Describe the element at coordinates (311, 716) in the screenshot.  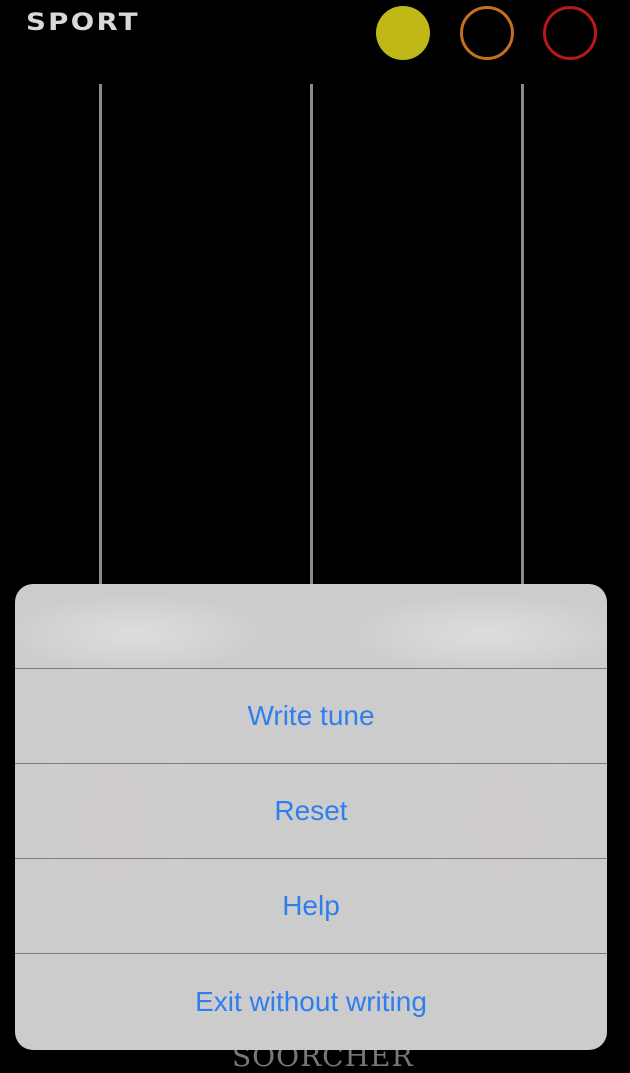
I see `write-tune-button: Write tune` at that location.